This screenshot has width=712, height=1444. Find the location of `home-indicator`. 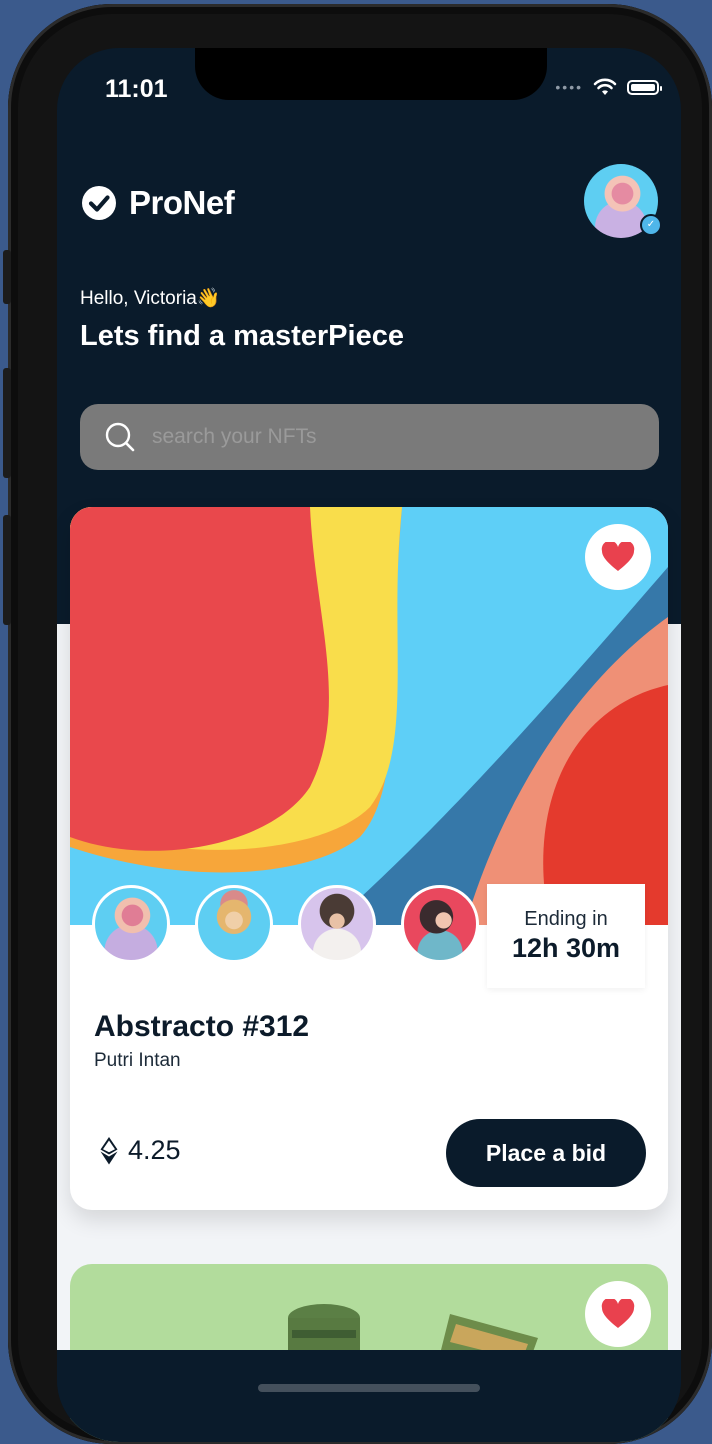

home-indicator is located at coordinates (369, 1388).